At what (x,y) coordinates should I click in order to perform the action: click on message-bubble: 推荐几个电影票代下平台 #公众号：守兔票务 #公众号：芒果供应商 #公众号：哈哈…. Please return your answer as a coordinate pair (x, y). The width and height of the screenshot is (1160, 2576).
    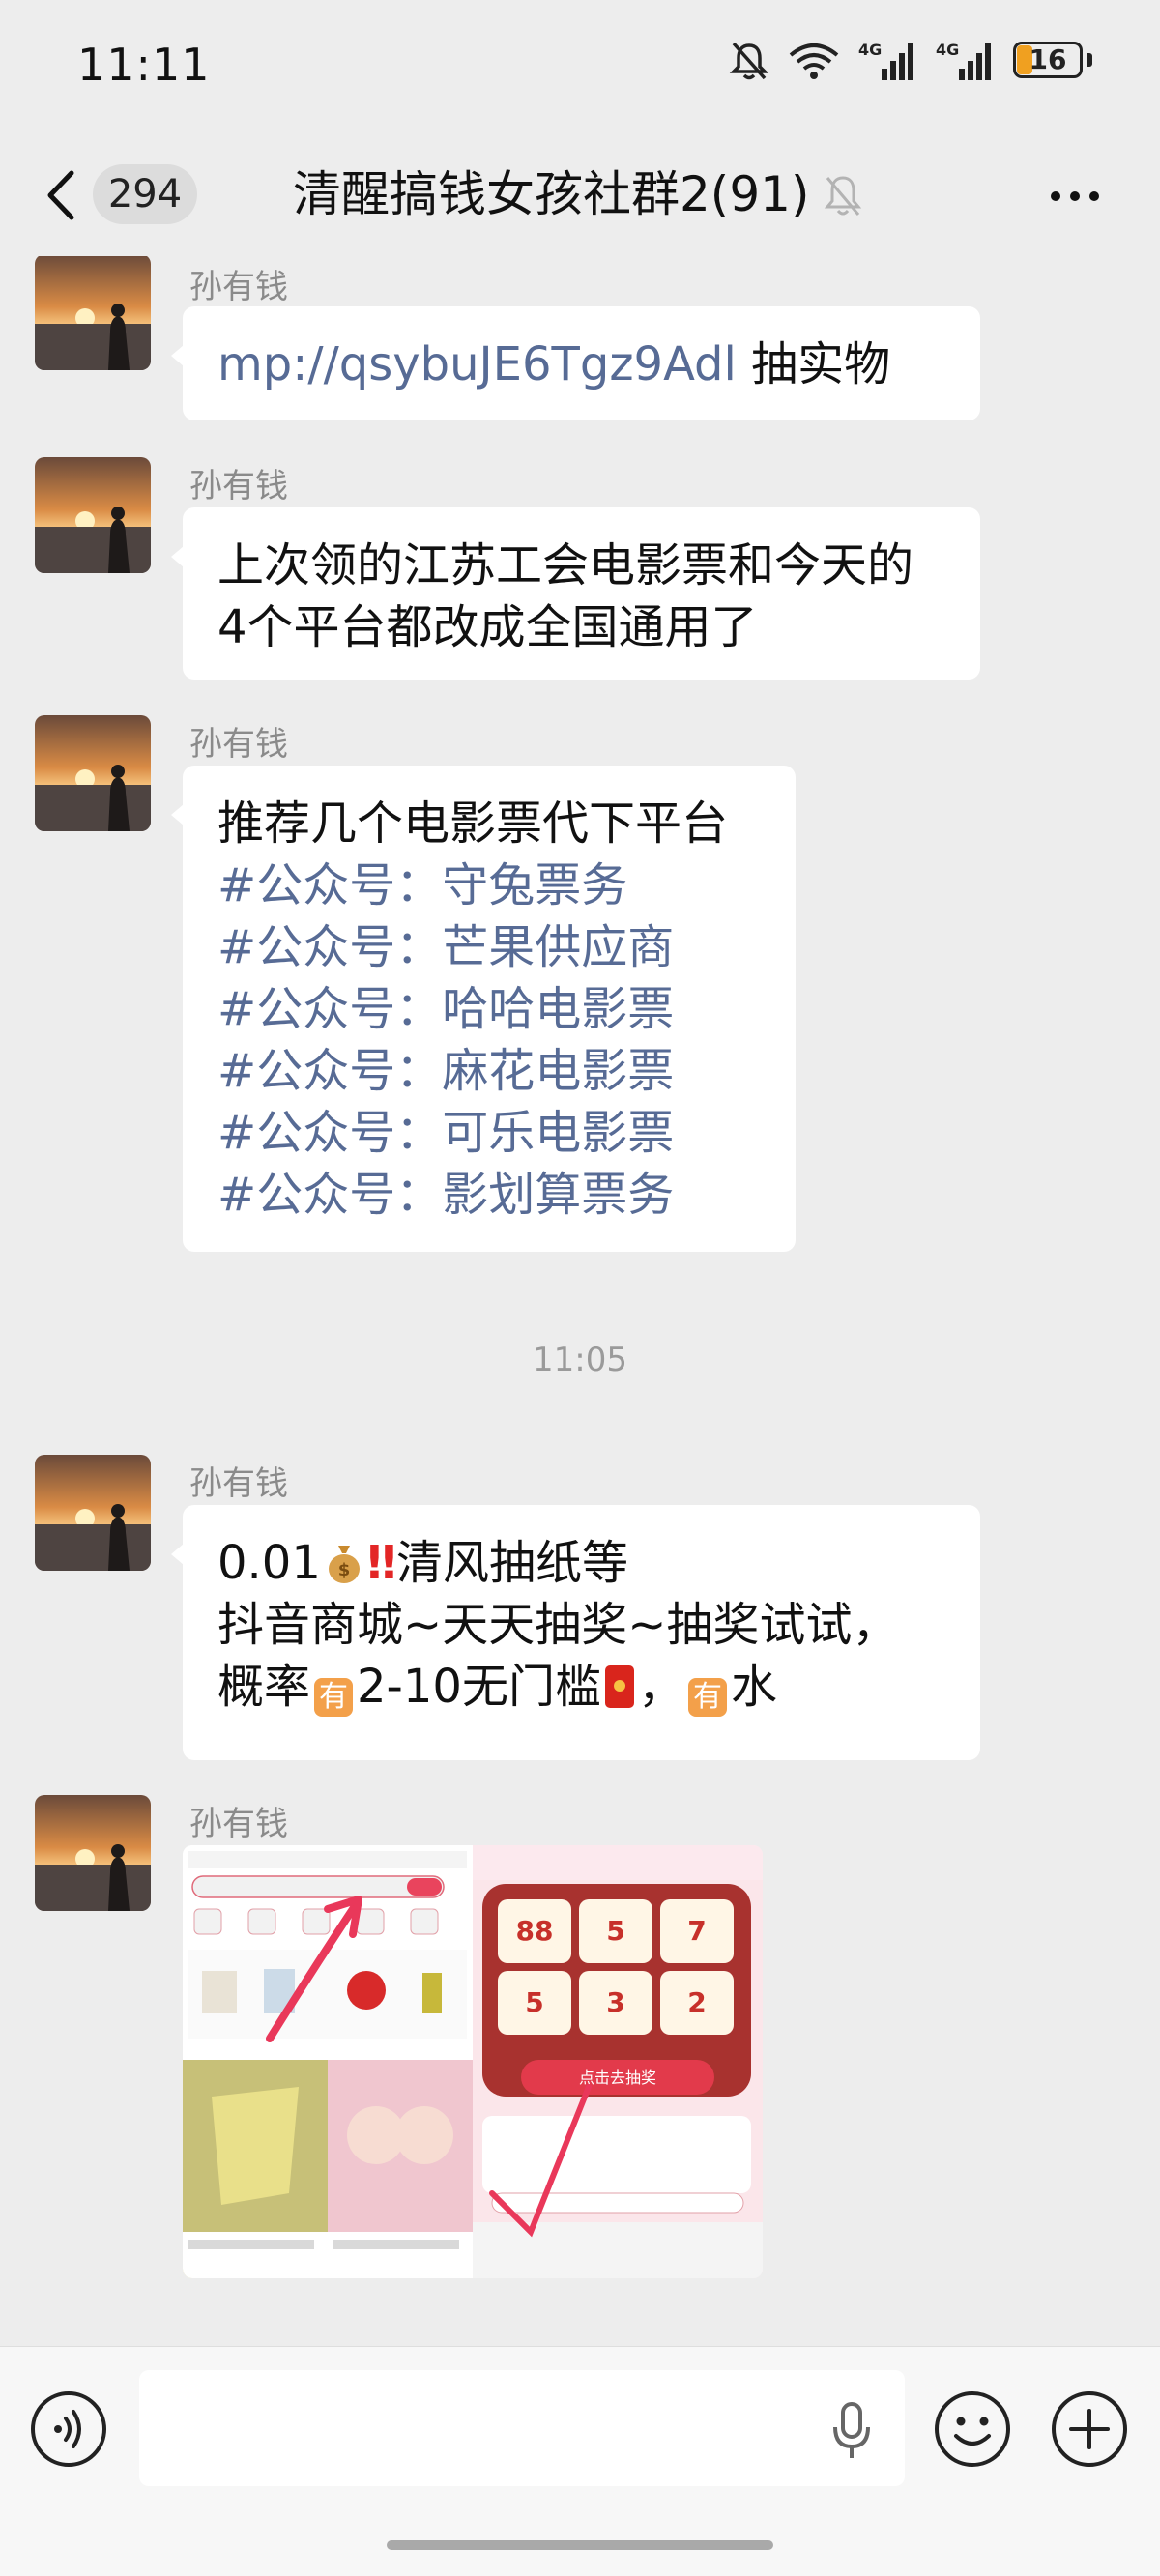
    Looking at the image, I should click on (484, 1009).